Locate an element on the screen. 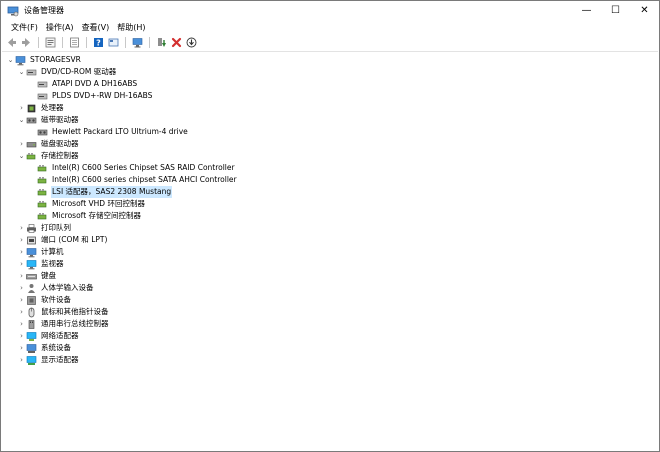 This screenshot has height=452, width=660. monitor-icon is located at coordinates (31, 264).